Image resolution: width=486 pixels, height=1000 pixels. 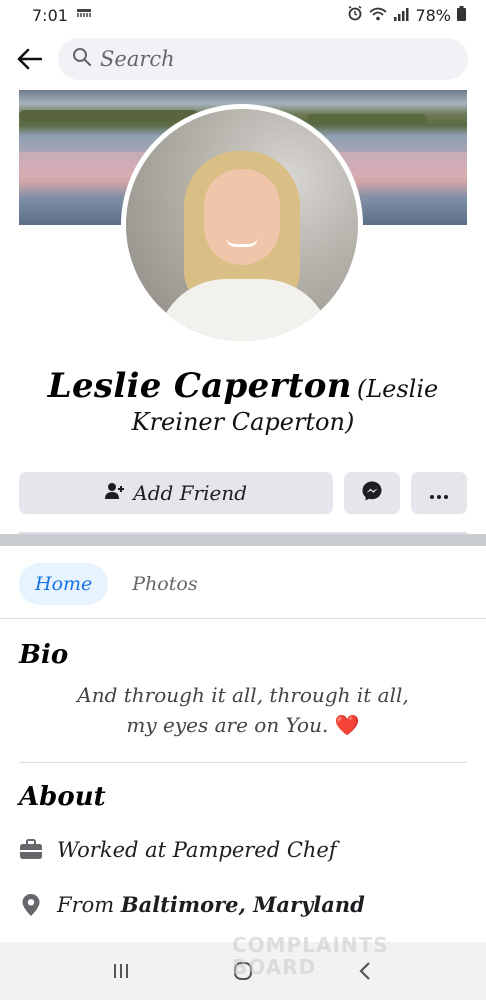 What do you see at coordinates (121, 971) in the screenshot?
I see `recent-apps-button` at bounding box center [121, 971].